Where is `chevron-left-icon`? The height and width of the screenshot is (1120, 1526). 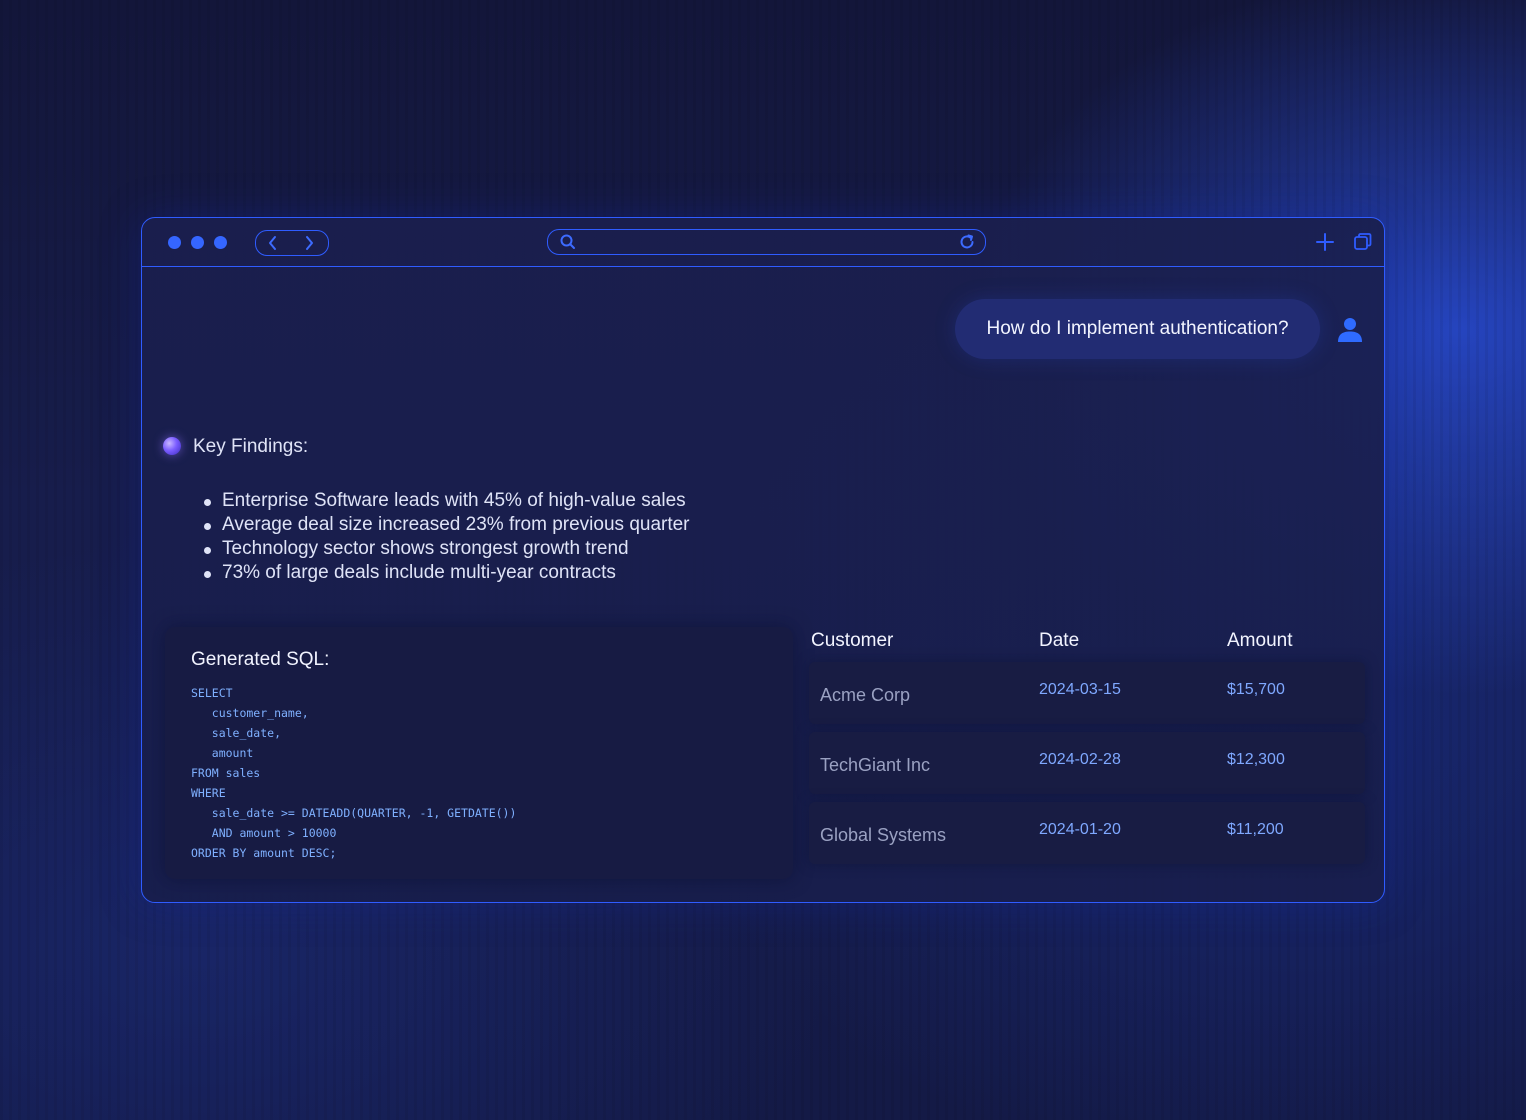 chevron-left-icon is located at coordinates (273, 243).